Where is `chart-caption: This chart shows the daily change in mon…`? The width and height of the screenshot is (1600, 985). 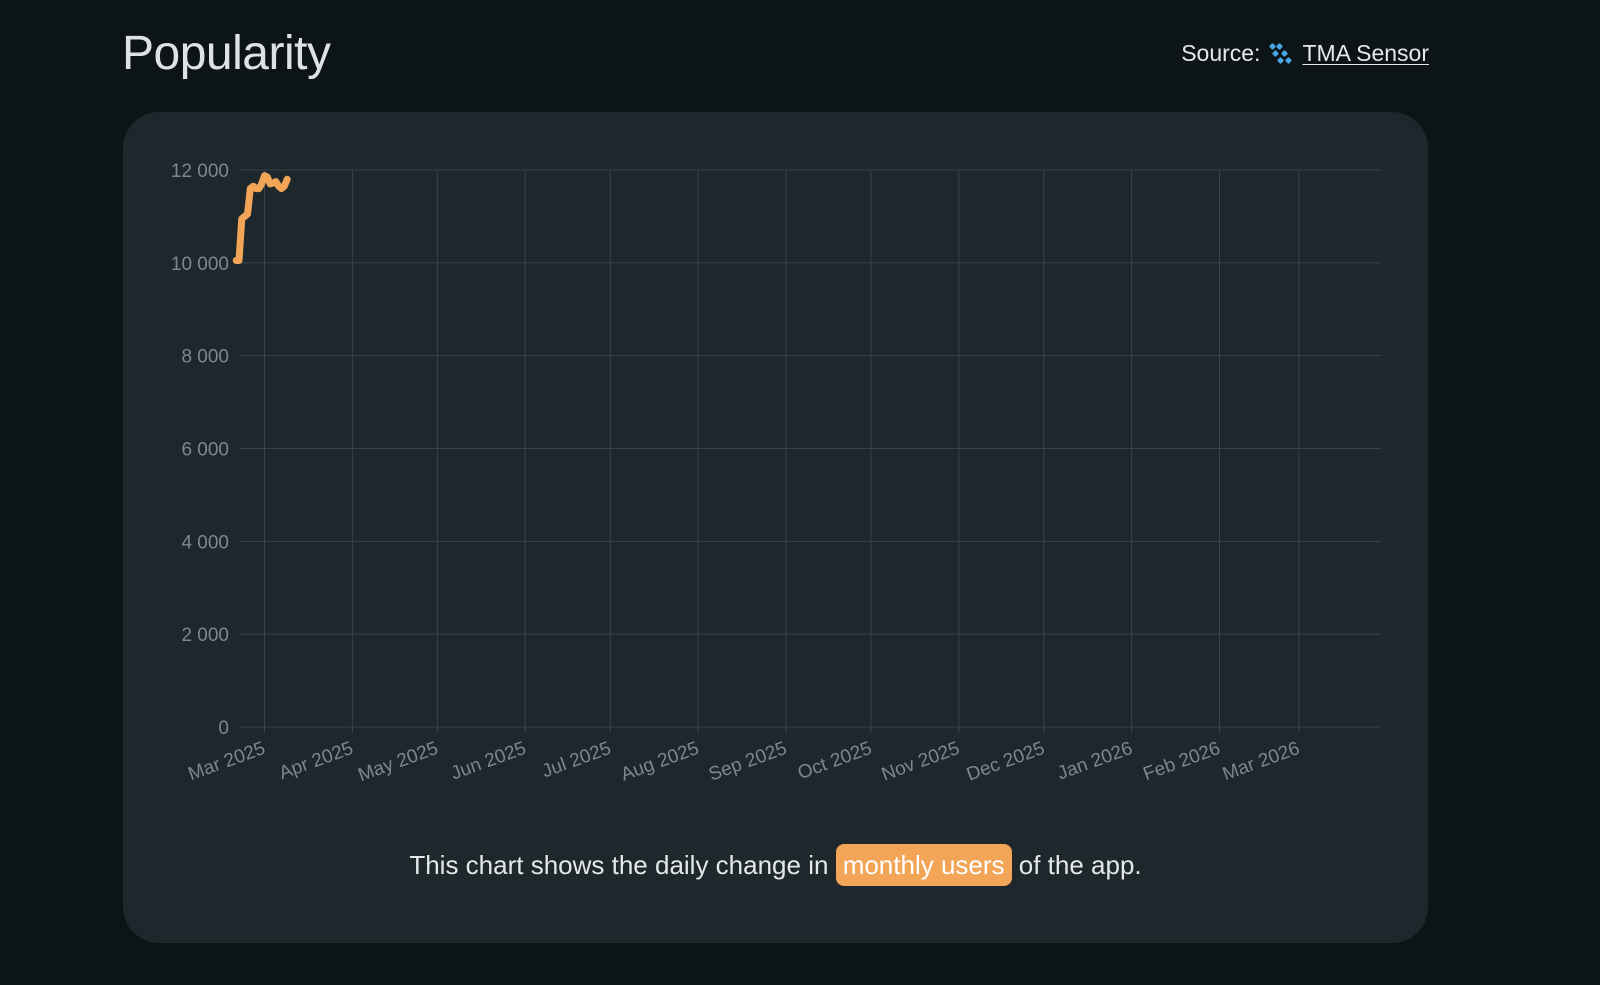 chart-caption: This chart shows the daily change in mon… is located at coordinates (775, 865).